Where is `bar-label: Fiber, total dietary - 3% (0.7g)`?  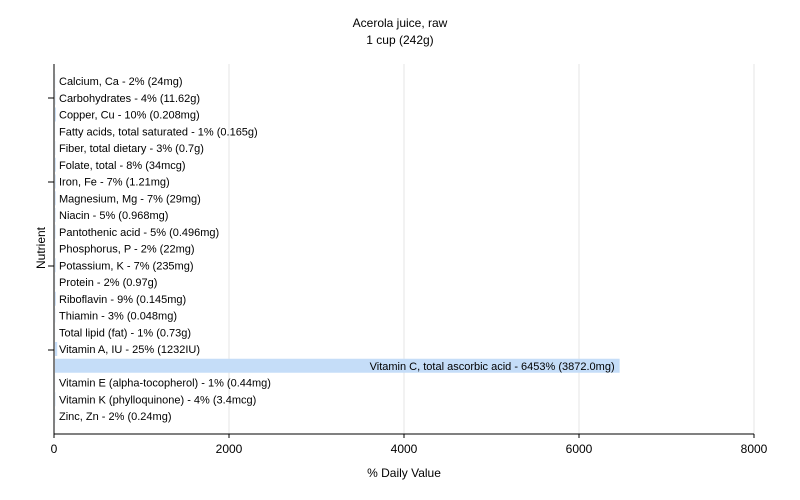
bar-label: Fiber, total dietary - 3% (0.7g) is located at coordinates (131, 149).